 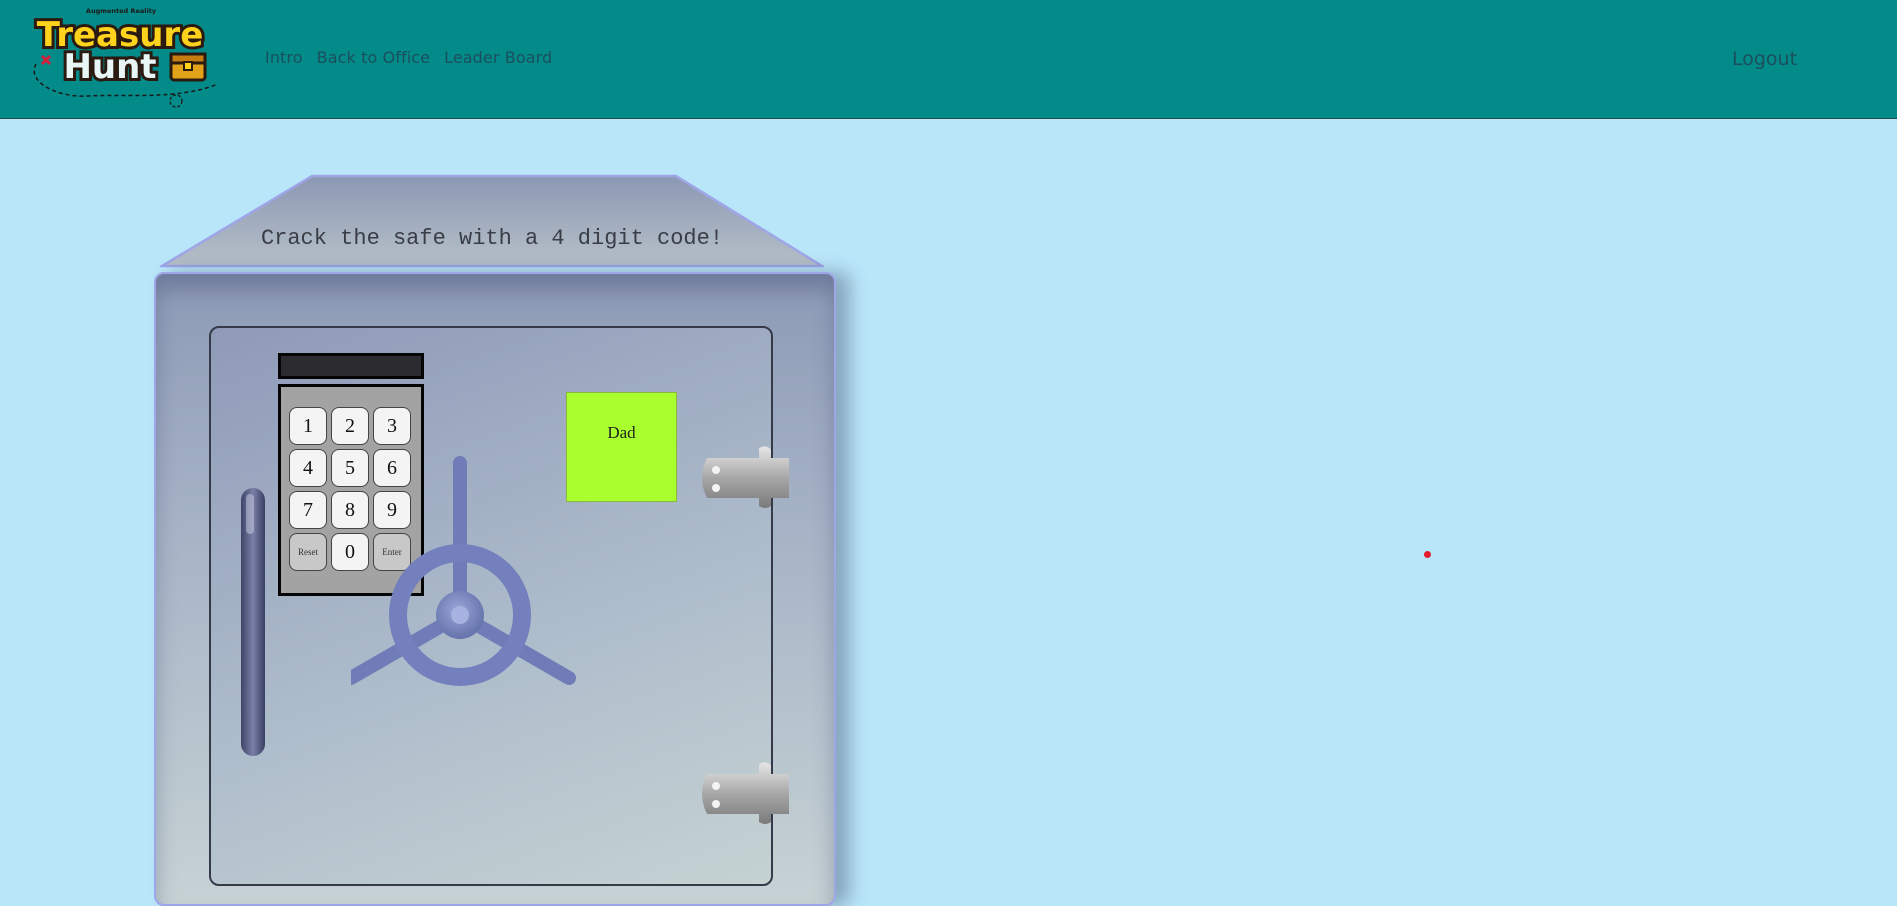 I want to click on key-2: 2, so click(x=350, y=426).